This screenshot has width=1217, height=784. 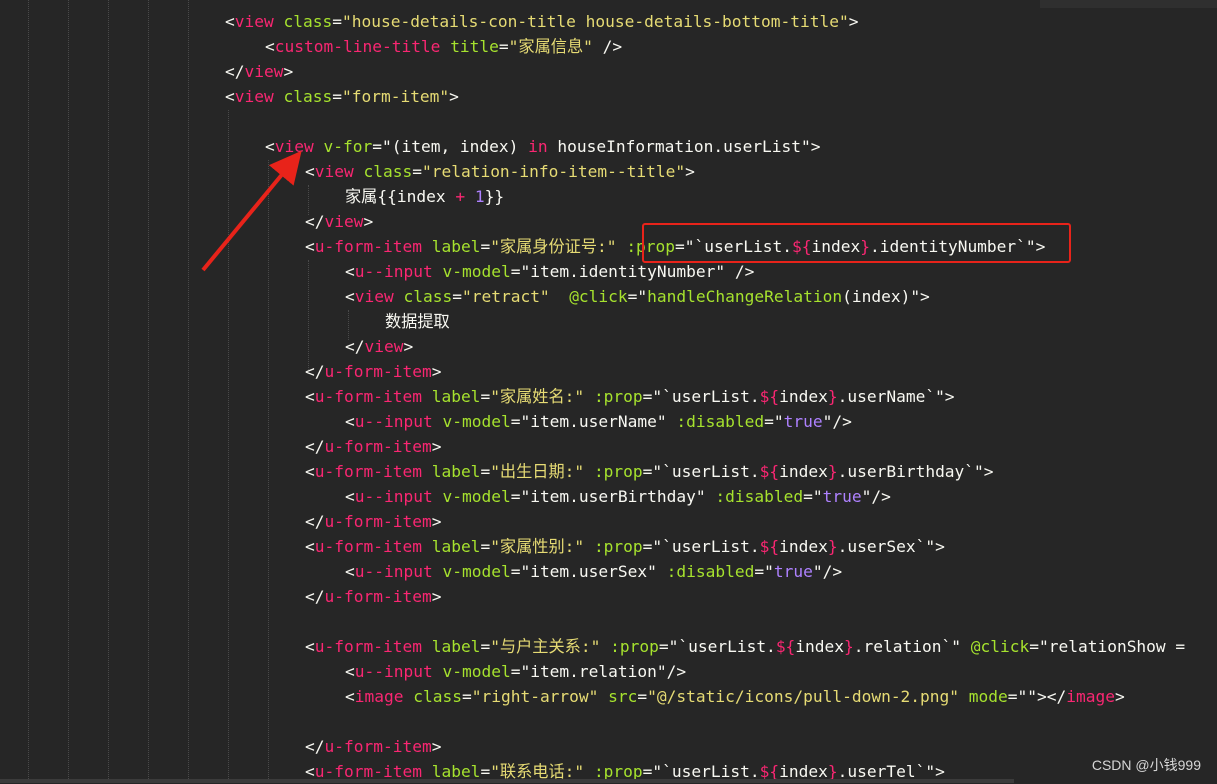 I want to click on tab-strip, so click(x=1128, y=4).